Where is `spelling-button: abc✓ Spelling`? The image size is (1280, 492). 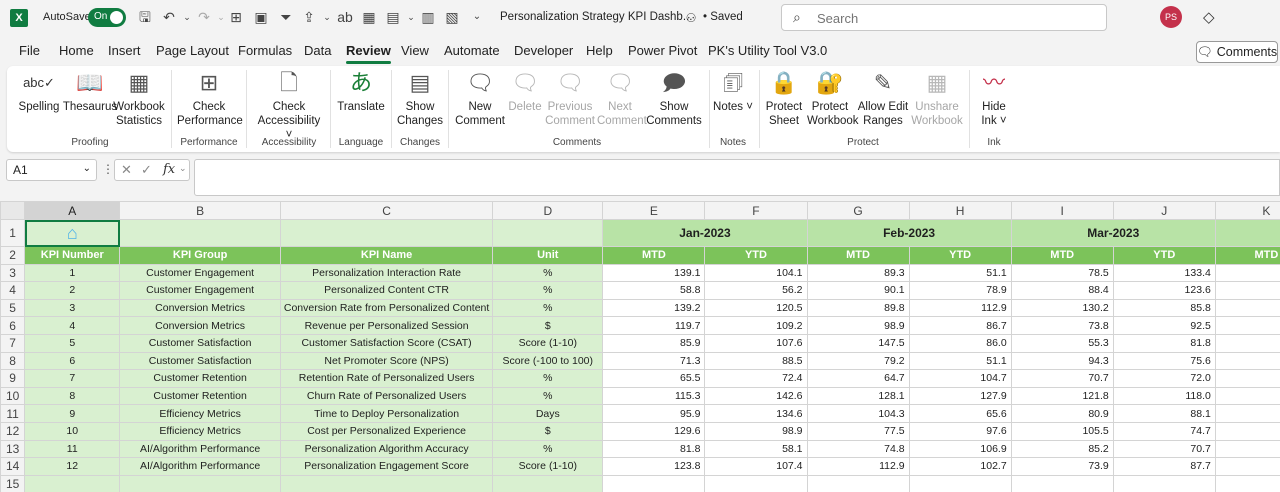 spelling-button: abc✓ Spelling is located at coordinates (39, 92).